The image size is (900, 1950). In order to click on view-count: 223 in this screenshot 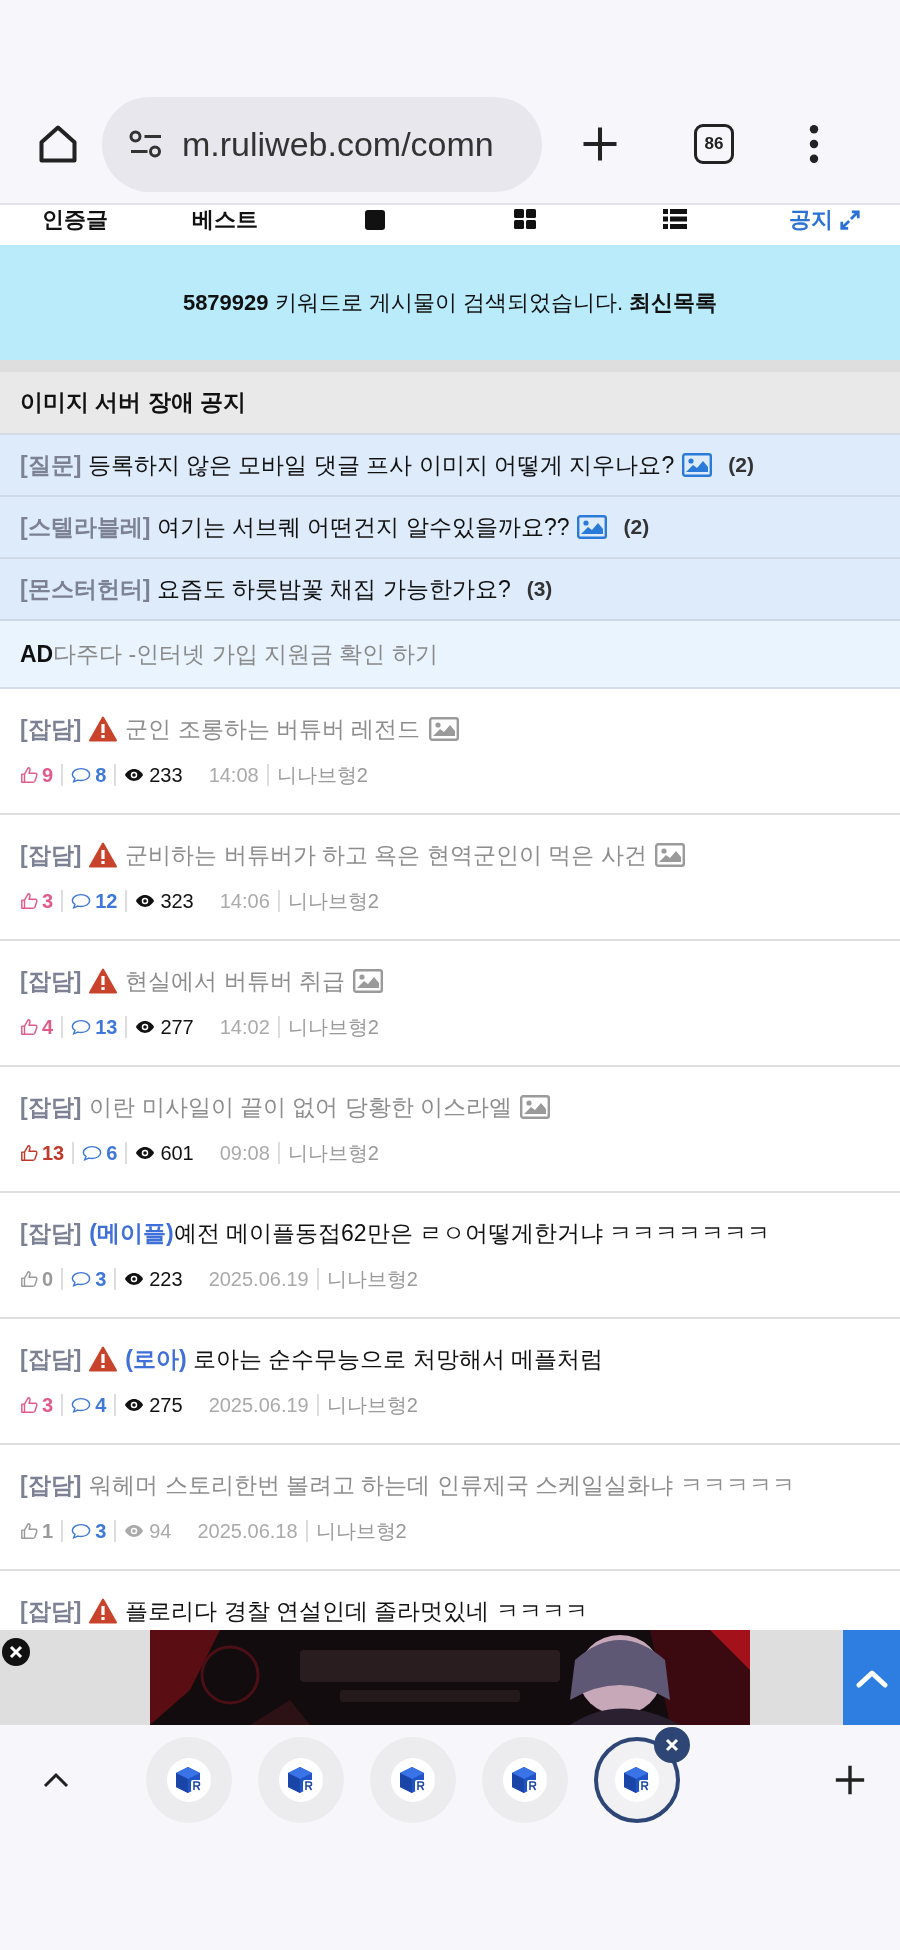, I will do `click(166, 1279)`.